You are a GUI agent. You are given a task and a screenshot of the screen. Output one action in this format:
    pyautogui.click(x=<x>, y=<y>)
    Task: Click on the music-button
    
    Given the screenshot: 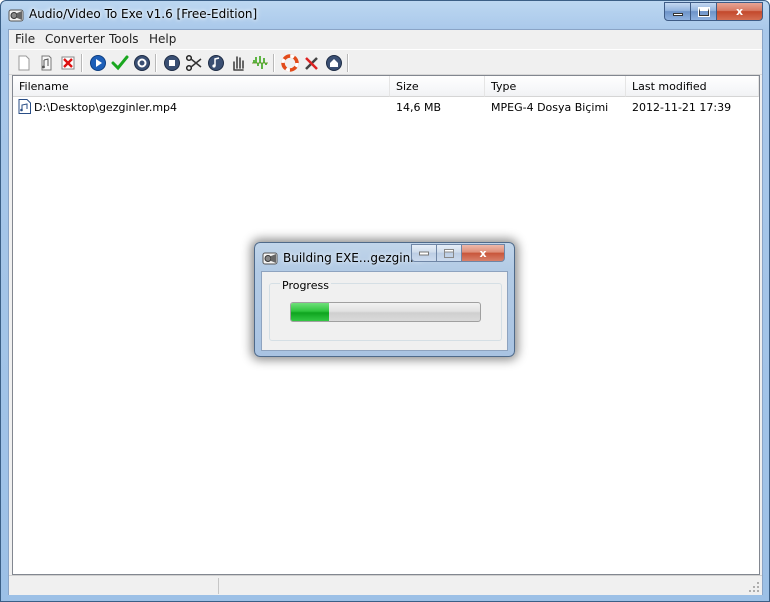 What is the action you would take?
    pyautogui.click(x=216, y=63)
    